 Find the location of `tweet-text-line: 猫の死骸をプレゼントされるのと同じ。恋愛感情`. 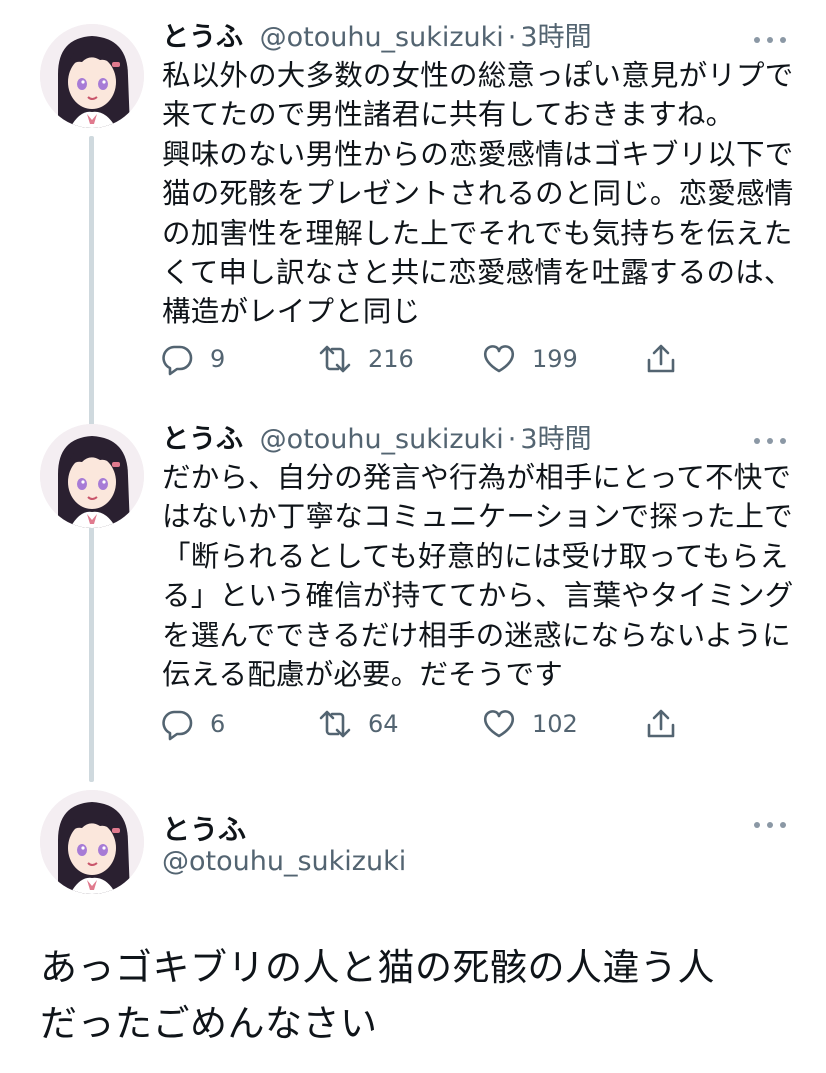

tweet-text-line: 猫の死骸をプレゼントされるのと同じ。恋愛感情 is located at coordinates (478, 194).